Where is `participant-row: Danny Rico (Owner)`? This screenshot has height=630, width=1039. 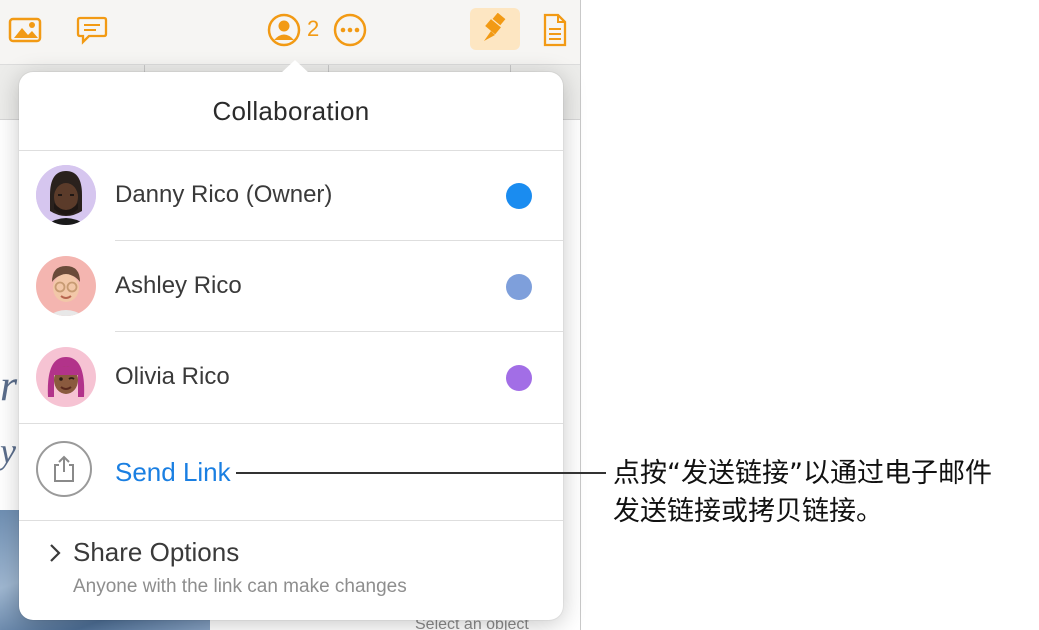 participant-row: Danny Rico (Owner) is located at coordinates (291, 195).